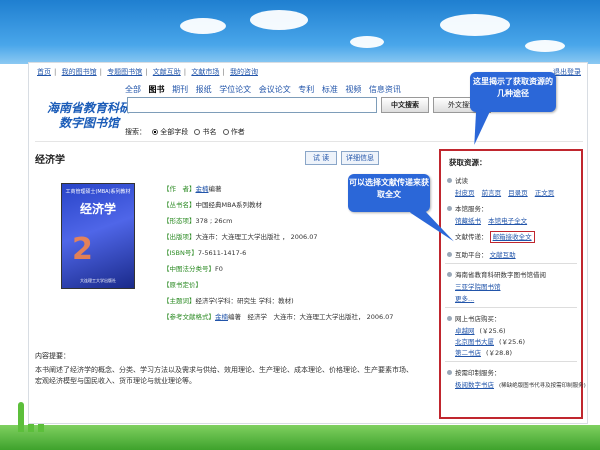 The width and height of the screenshot is (600, 450). I want to click on search-scope: 搜索： 全部字段 书名 作者, so click(185, 132).